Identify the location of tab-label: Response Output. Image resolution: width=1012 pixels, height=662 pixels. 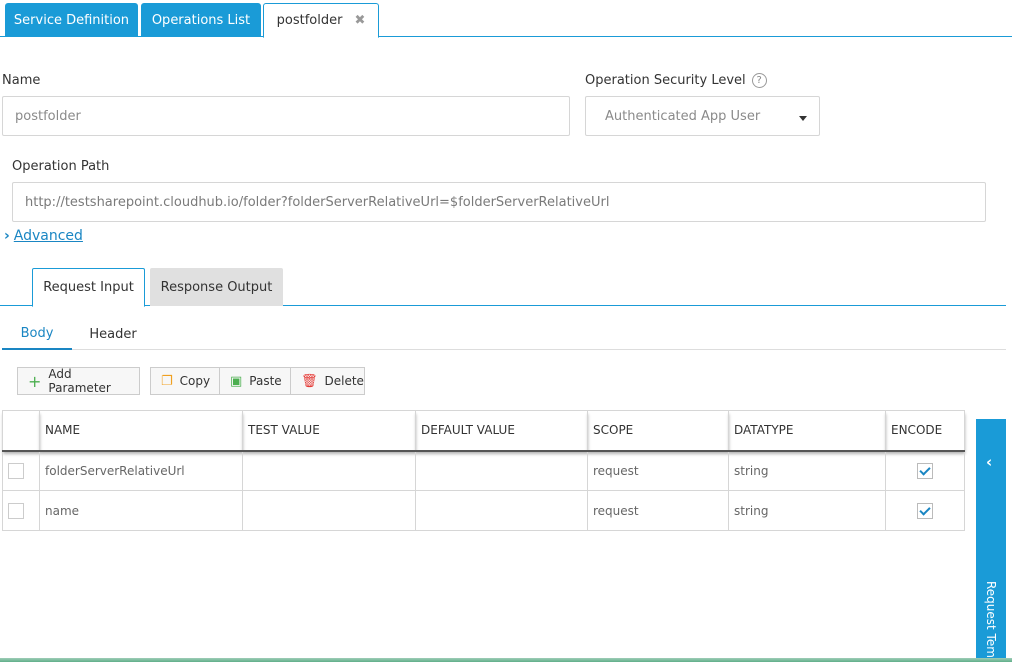
(216, 287).